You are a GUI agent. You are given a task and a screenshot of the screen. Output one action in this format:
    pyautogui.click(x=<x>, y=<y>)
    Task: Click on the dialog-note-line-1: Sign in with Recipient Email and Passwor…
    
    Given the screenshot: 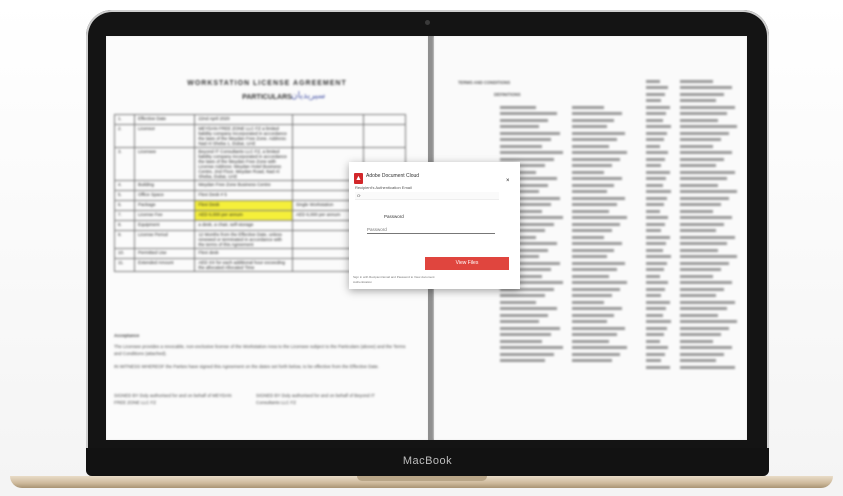 What is the action you would take?
    pyautogui.click(x=394, y=277)
    